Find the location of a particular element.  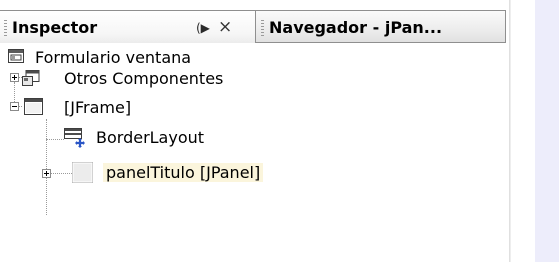

tree-node-label: Formulario ventana is located at coordinates (113, 57).